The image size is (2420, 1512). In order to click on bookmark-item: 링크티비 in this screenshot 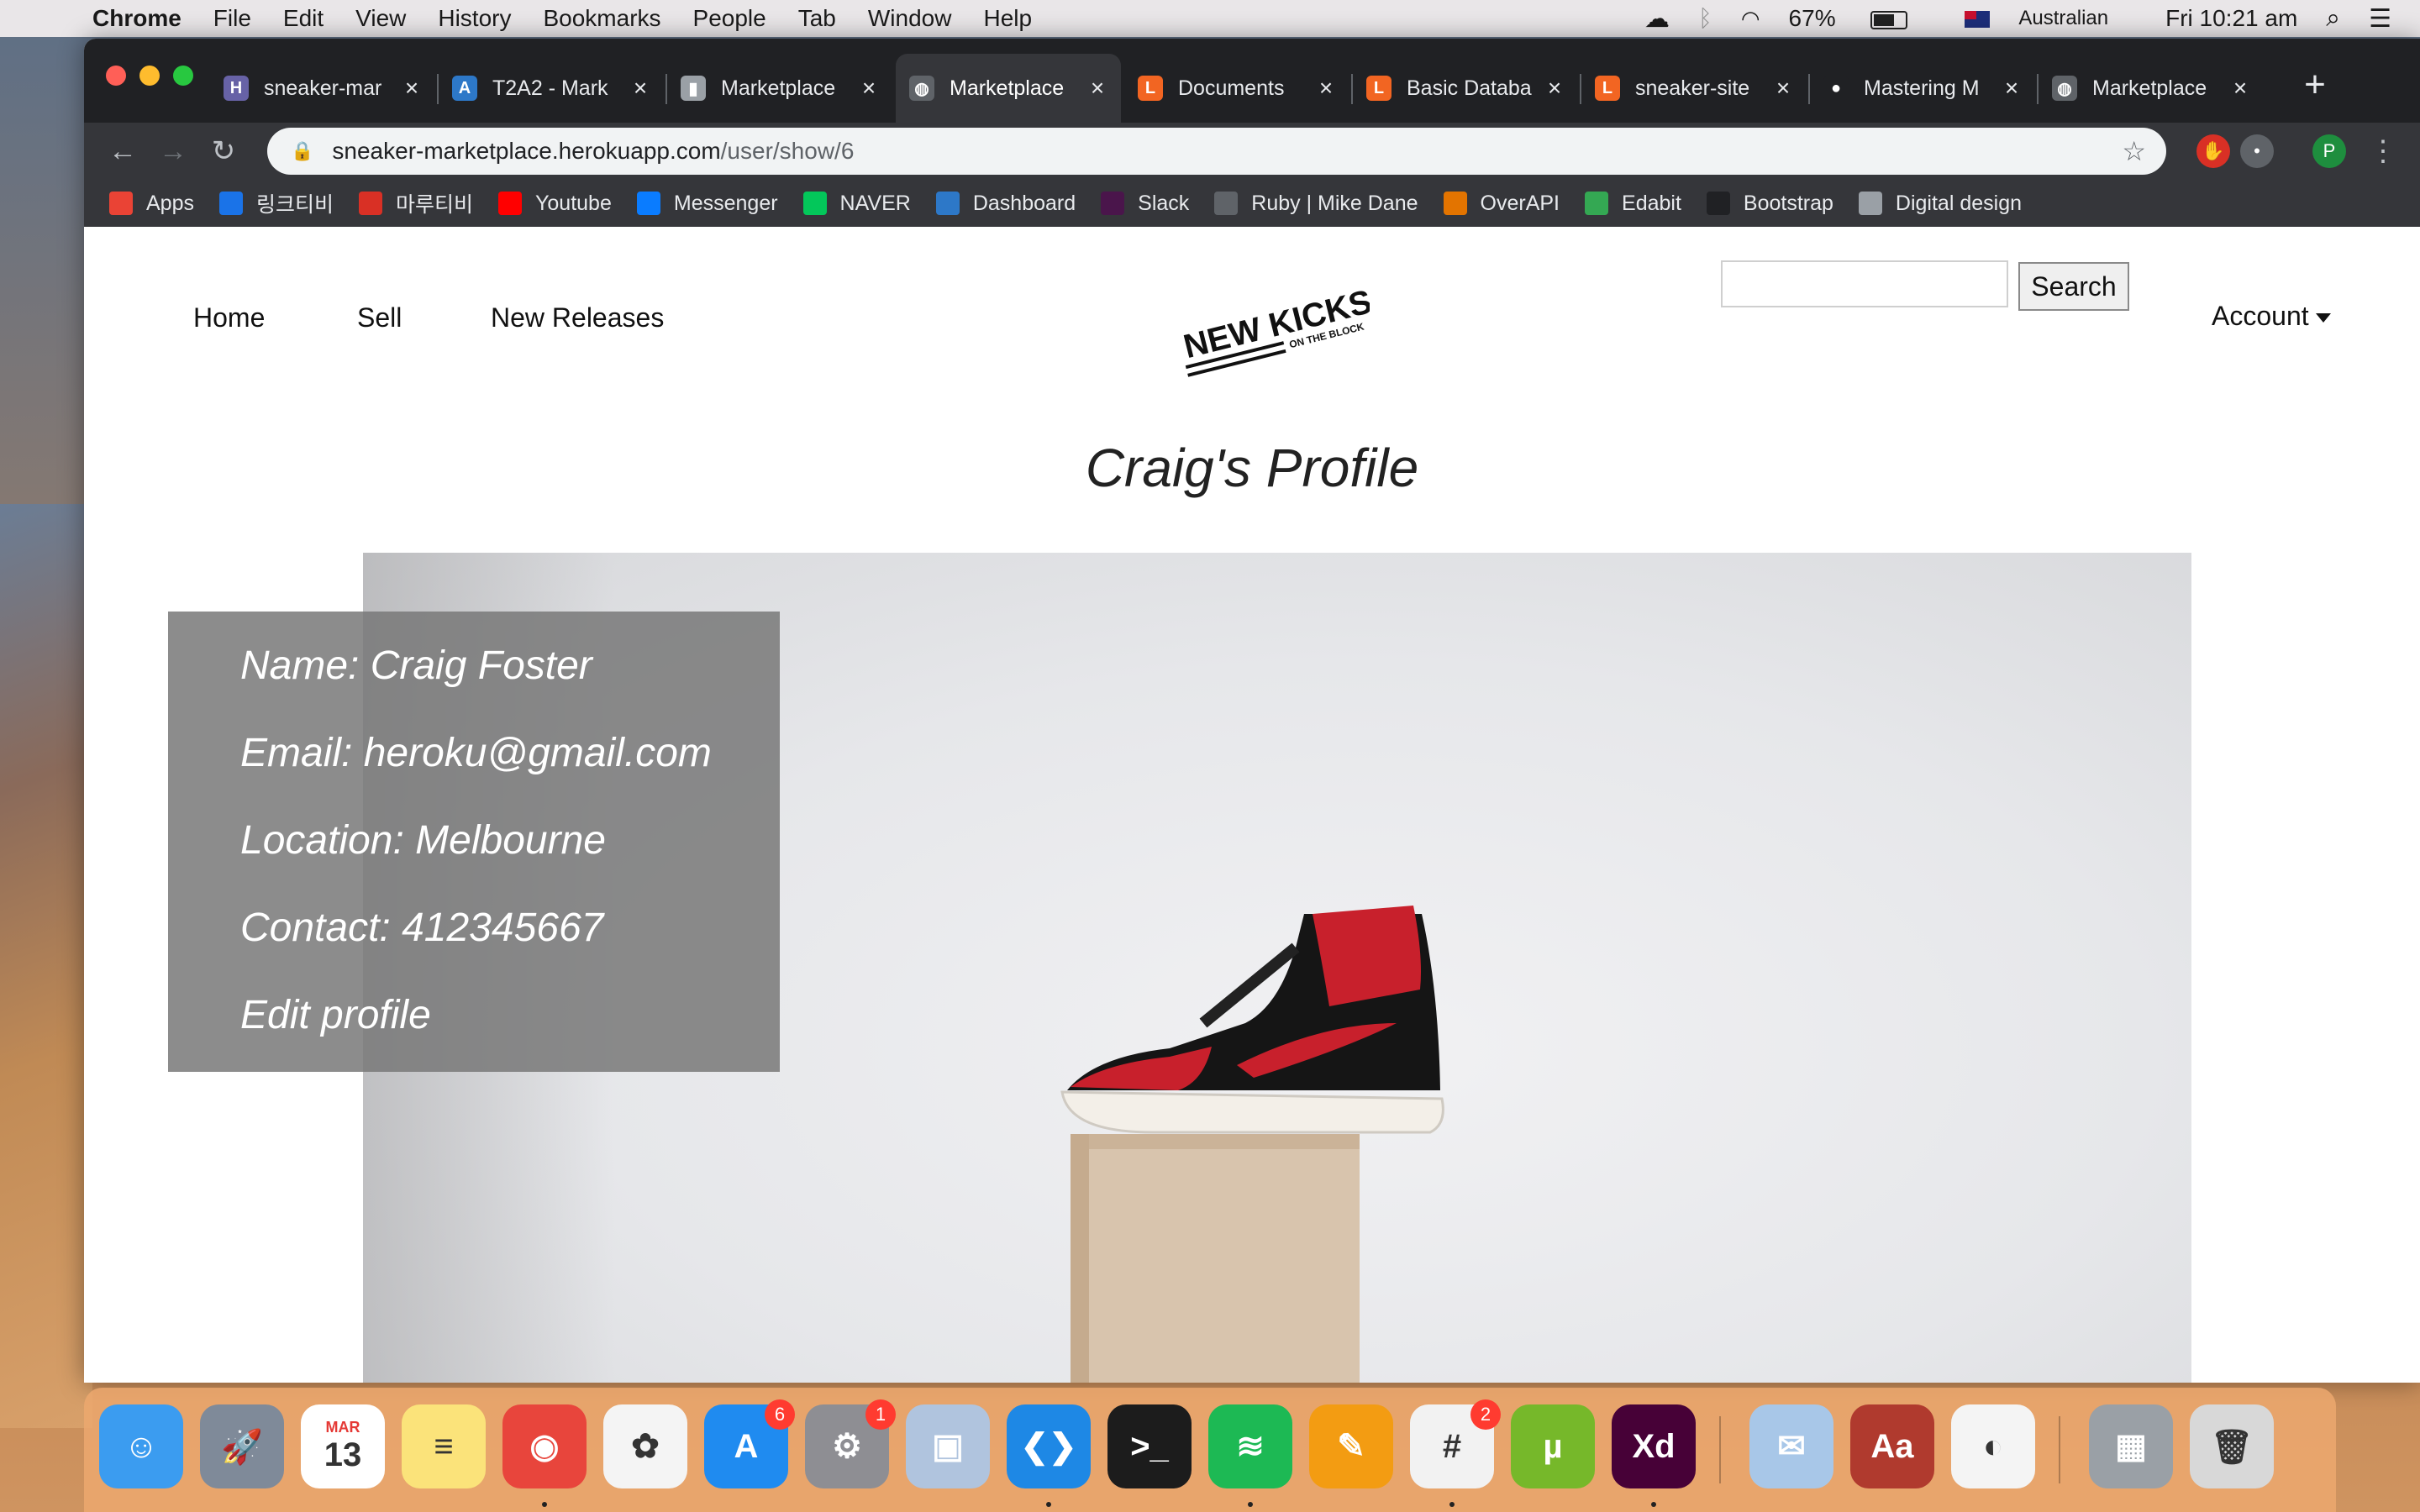, I will do `click(276, 203)`.